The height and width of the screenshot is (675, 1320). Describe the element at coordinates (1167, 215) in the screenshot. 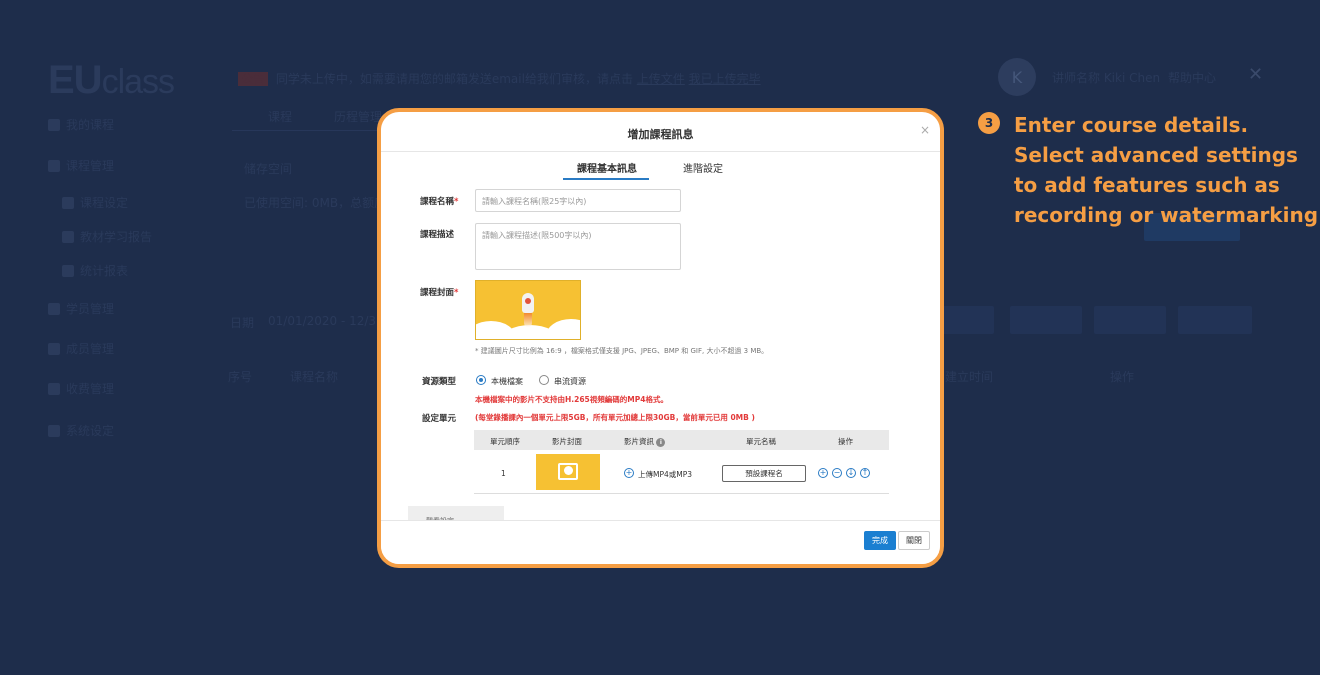

I see `instruction-line: recording or watermarking.` at that location.